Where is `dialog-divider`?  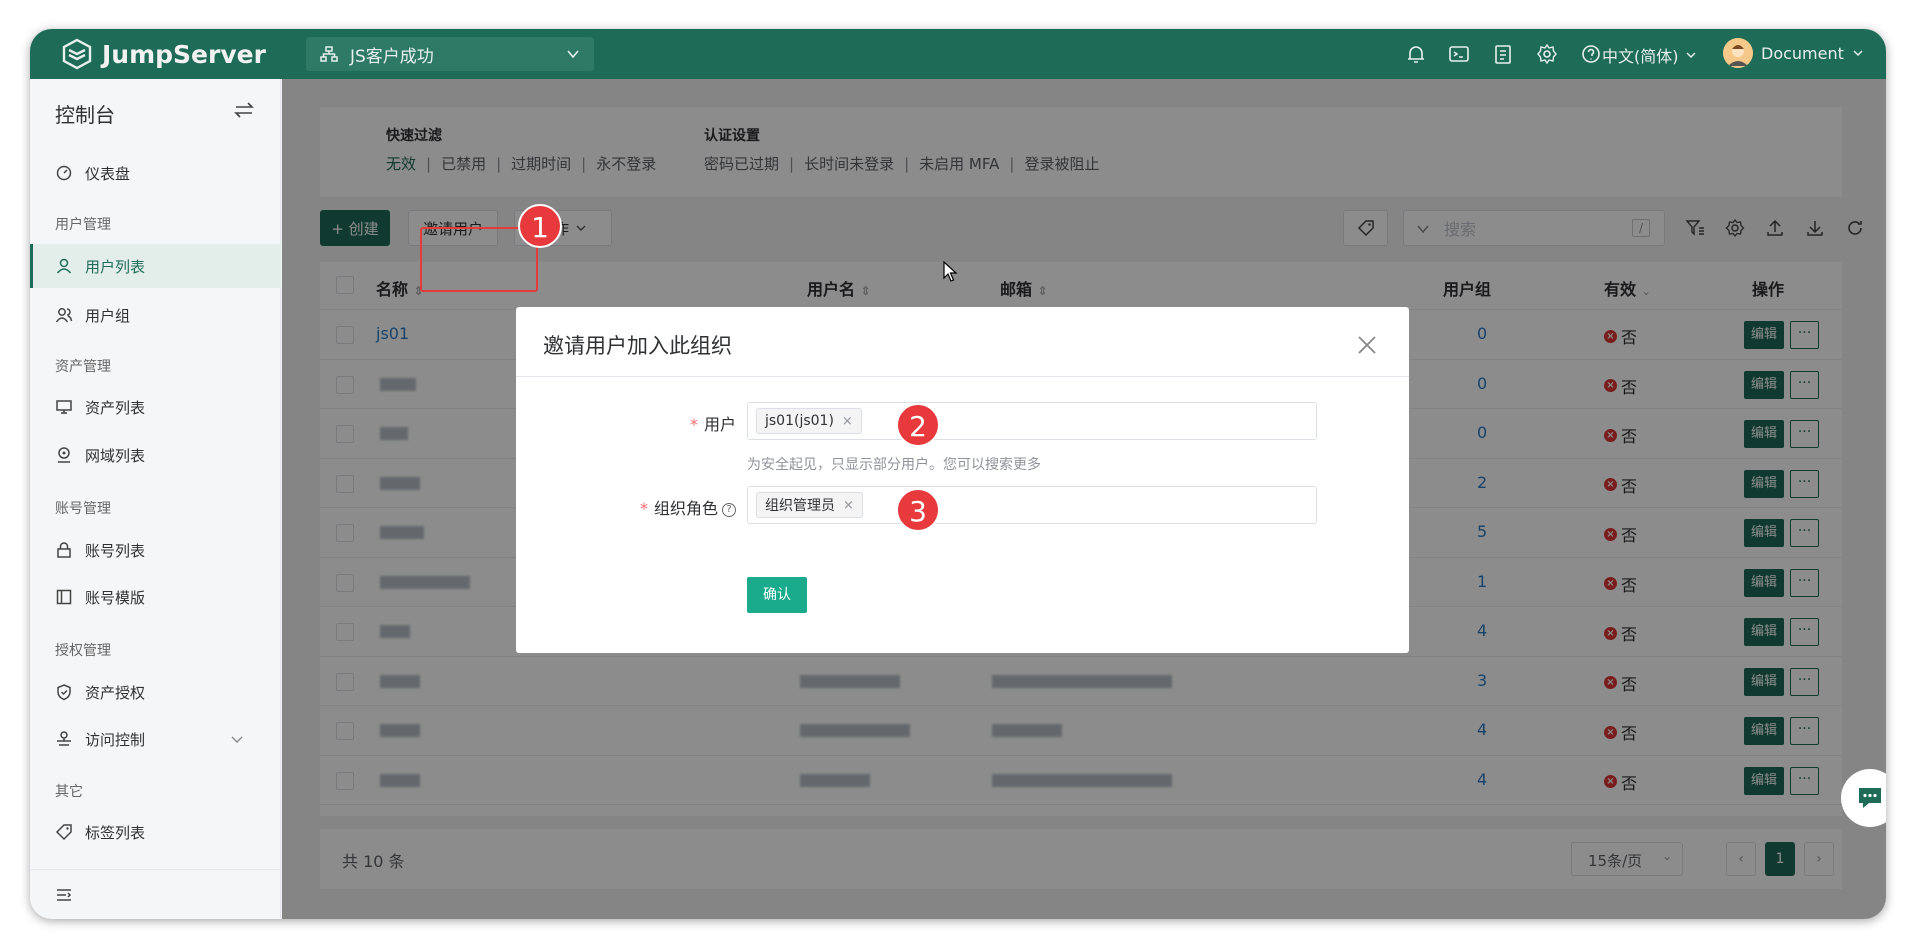 dialog-divider is located at coordinates (962, 376).